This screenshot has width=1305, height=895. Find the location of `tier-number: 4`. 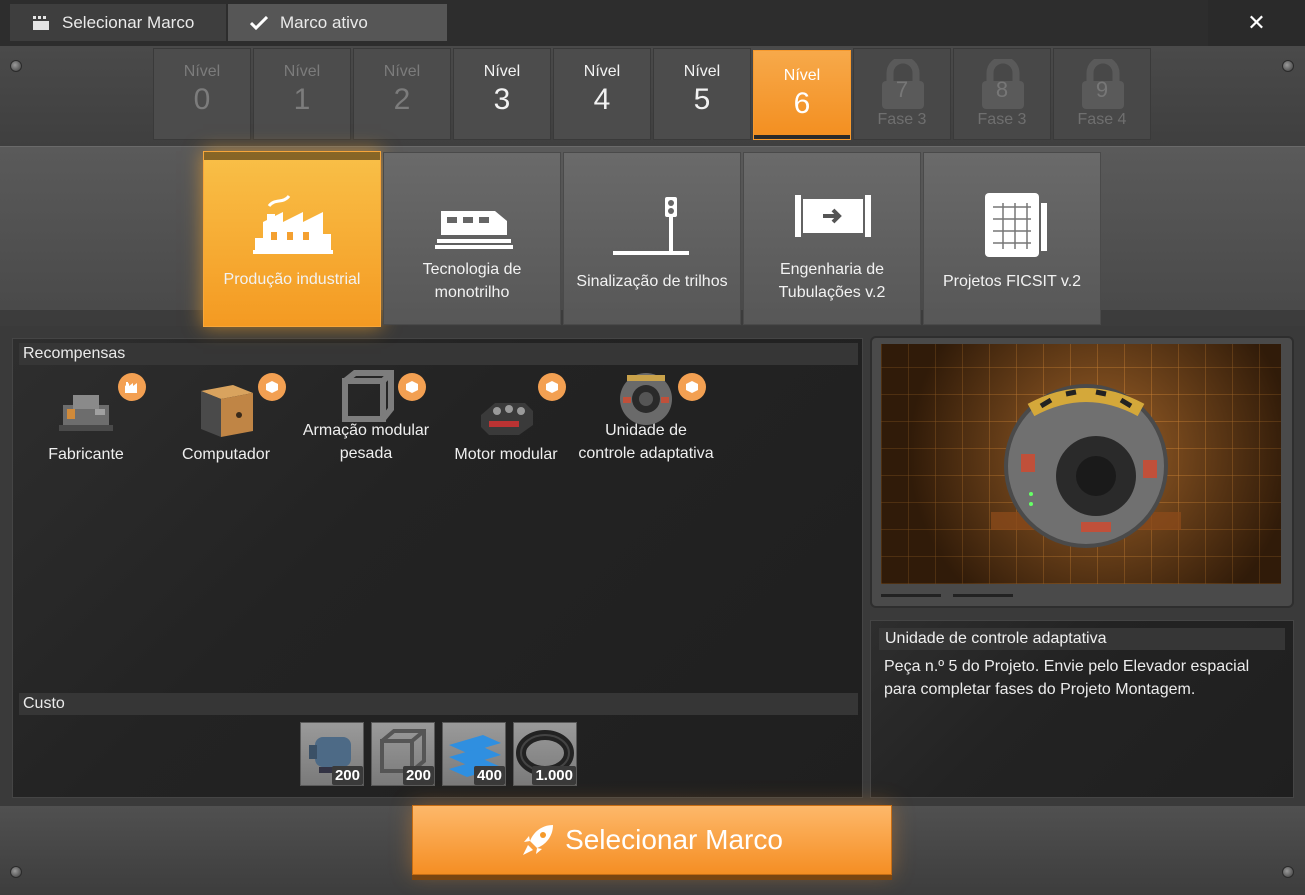

tier-number: 4 is located at coordinates (602, 99).